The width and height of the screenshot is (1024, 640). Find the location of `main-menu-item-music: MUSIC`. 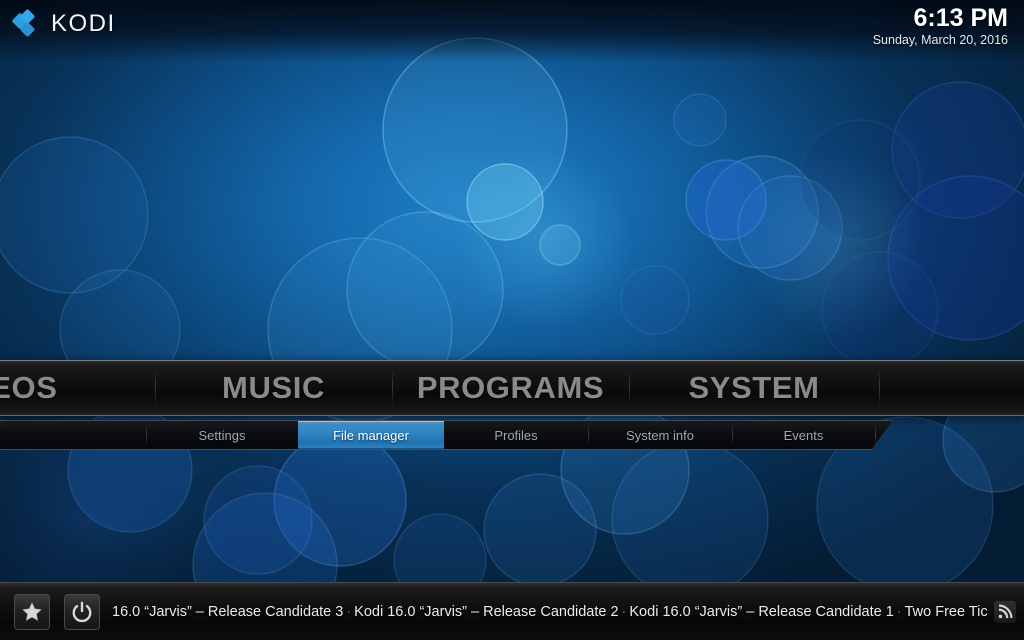

main-menu-item-music: MUSIC is located at coordinates (273, 388).